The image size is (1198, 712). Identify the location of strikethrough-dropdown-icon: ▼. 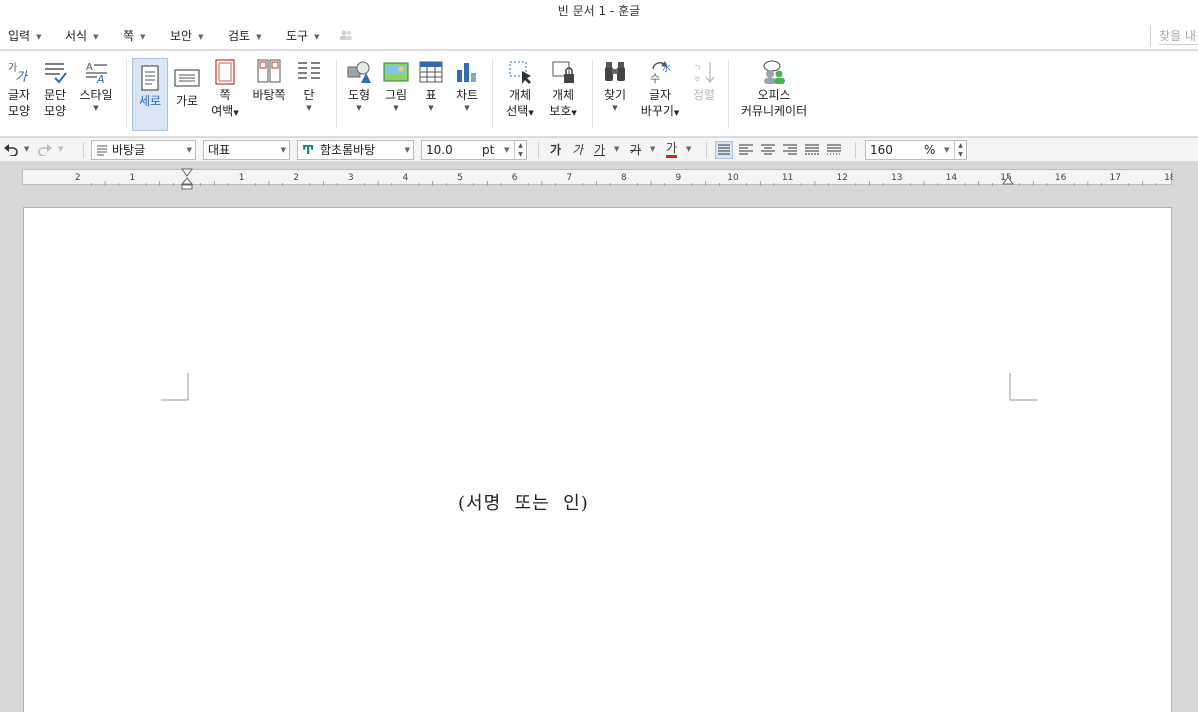
(652, 149).